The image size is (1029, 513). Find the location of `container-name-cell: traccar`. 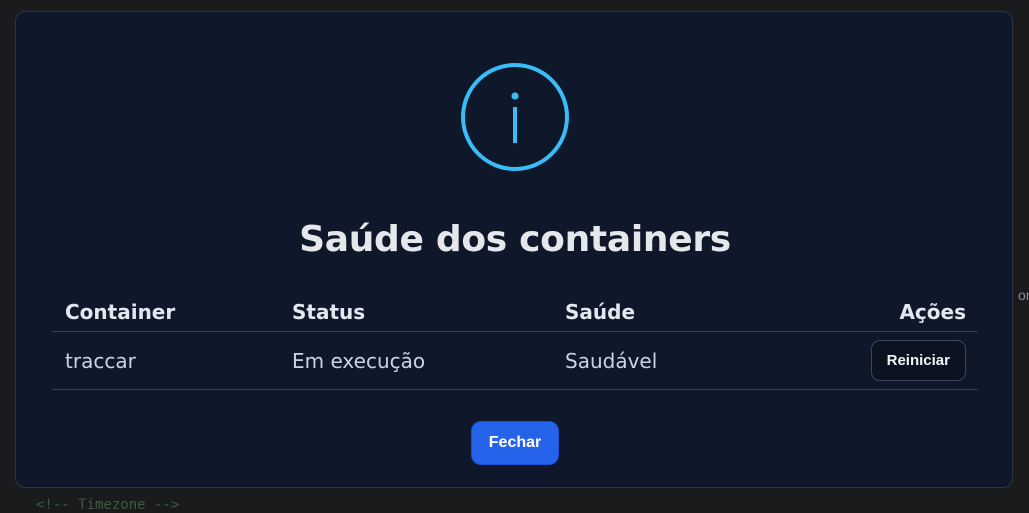

container-name-cell: traccar is located at coordinates (165, 360).